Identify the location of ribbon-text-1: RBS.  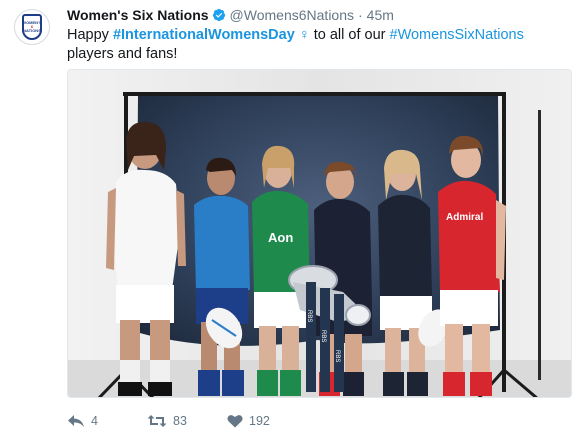
(309, 316).